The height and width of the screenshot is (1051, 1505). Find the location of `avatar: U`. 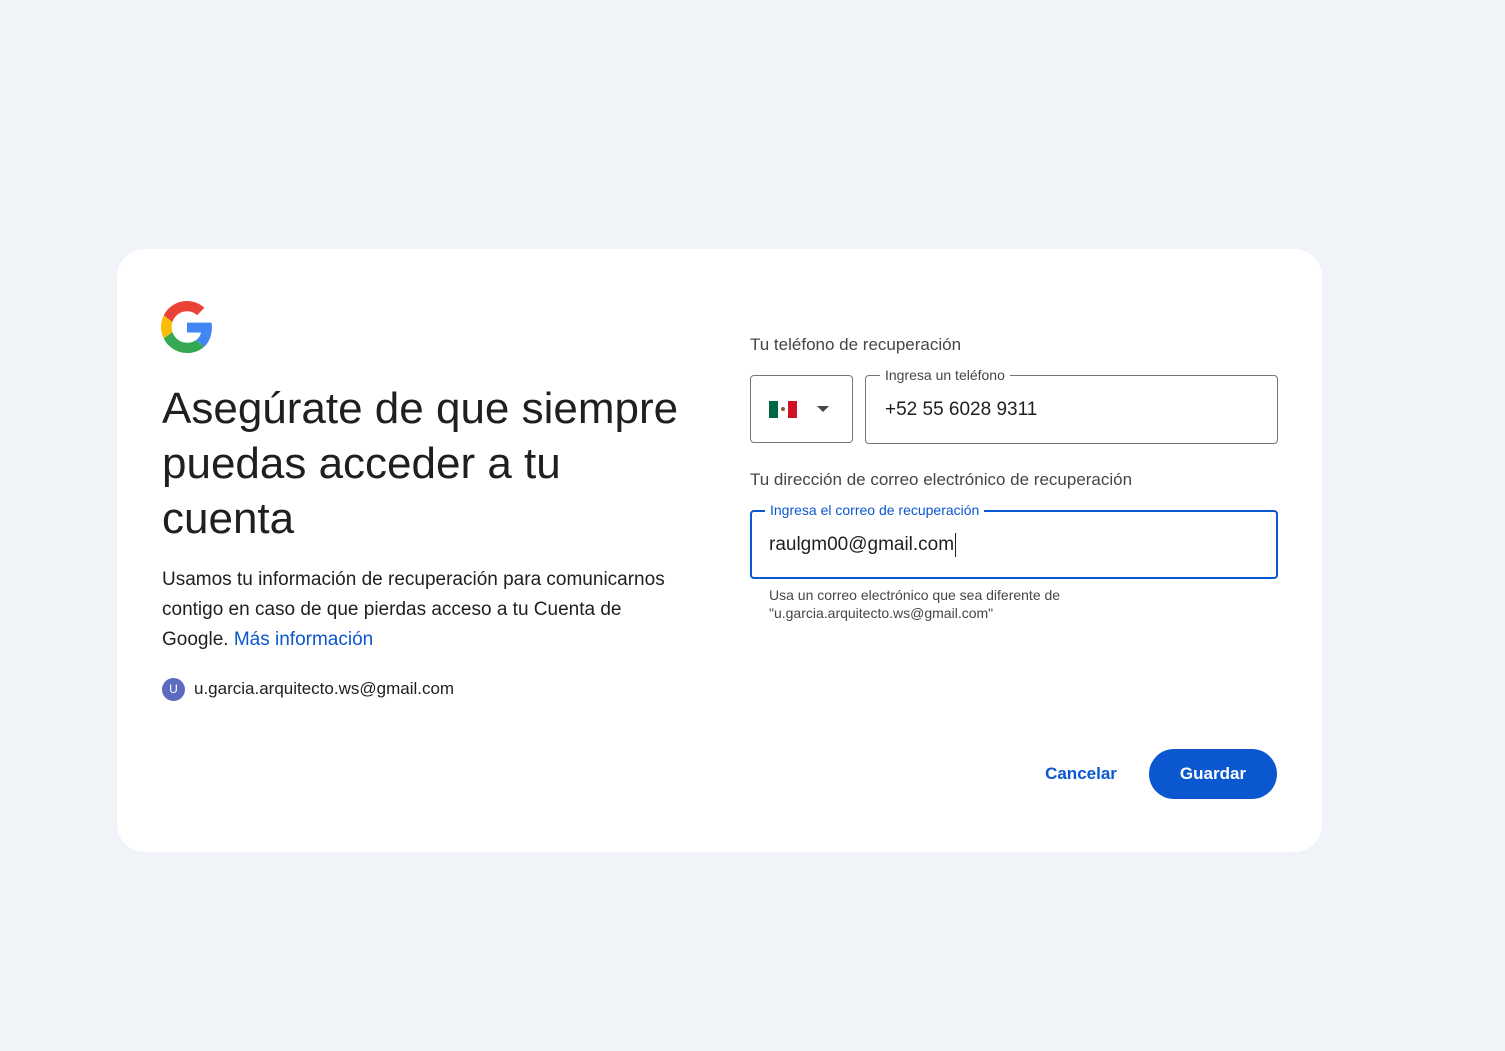

avatar: U is located at coordinates (173, 689).